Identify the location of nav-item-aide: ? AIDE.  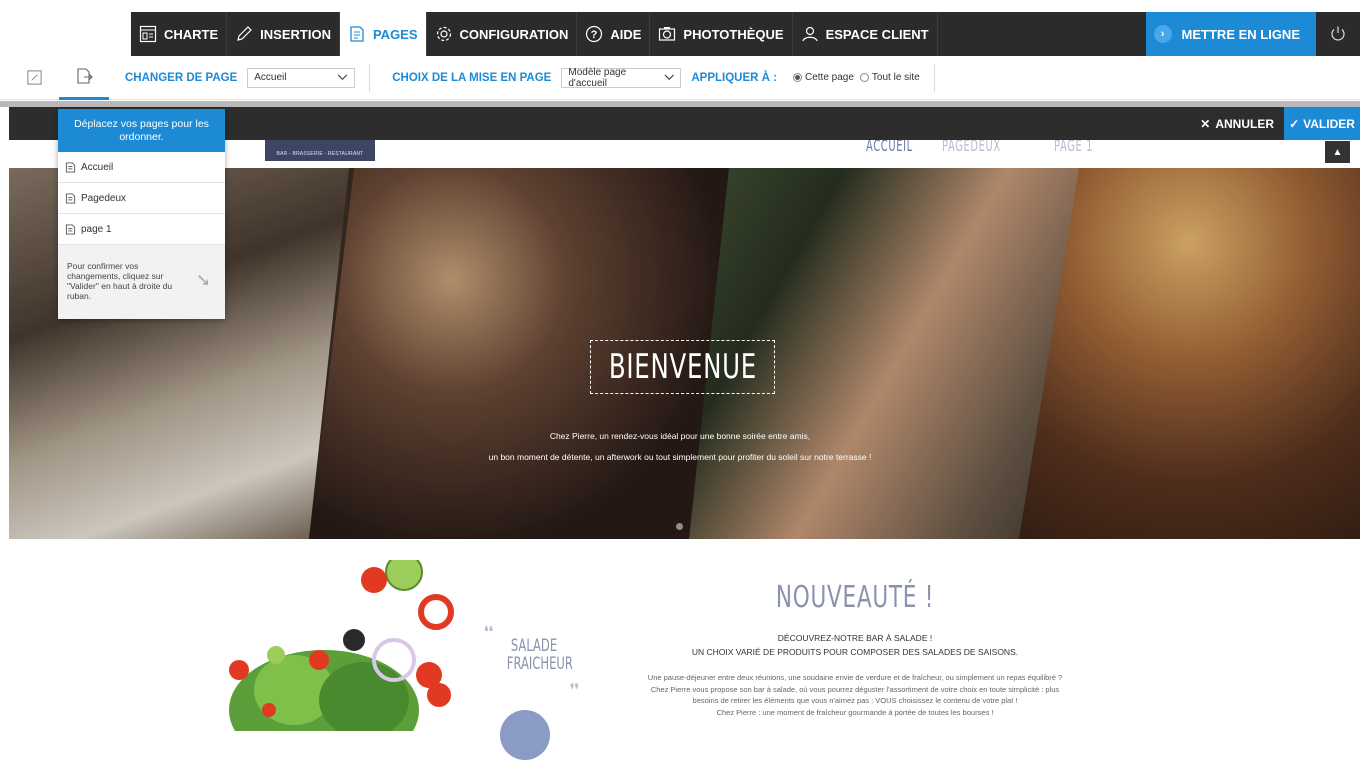
(614, 34).